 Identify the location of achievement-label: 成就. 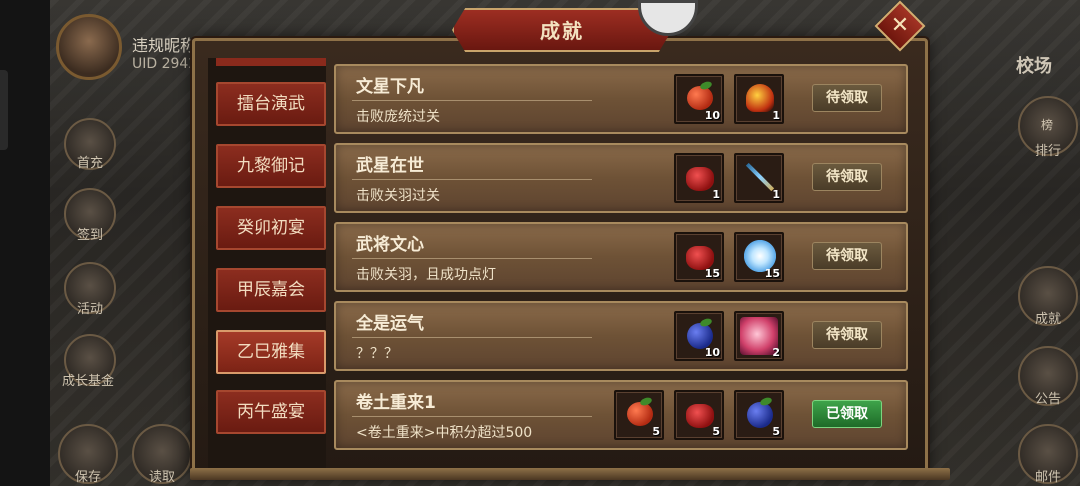
(1047, 319).